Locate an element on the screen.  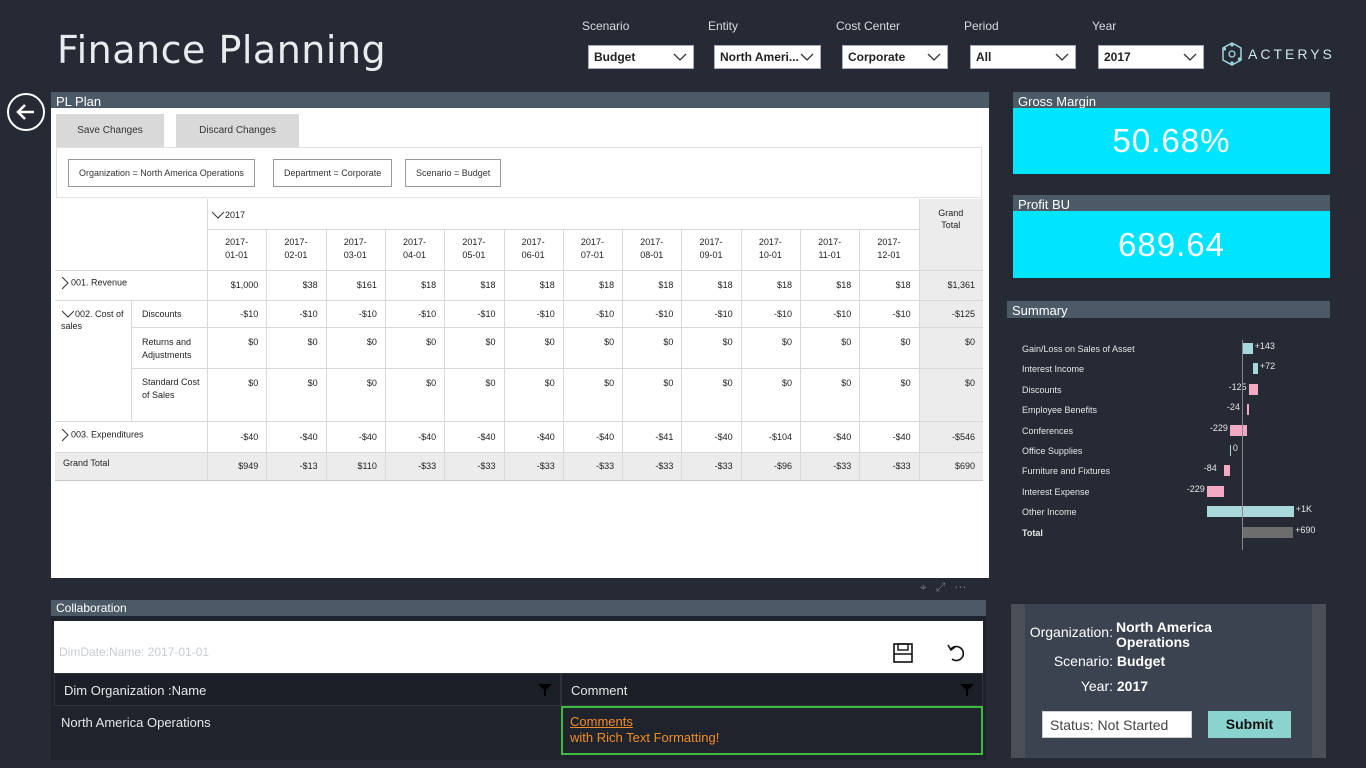
save-changes-button: Save Changes is located at coordinates (110, 131).